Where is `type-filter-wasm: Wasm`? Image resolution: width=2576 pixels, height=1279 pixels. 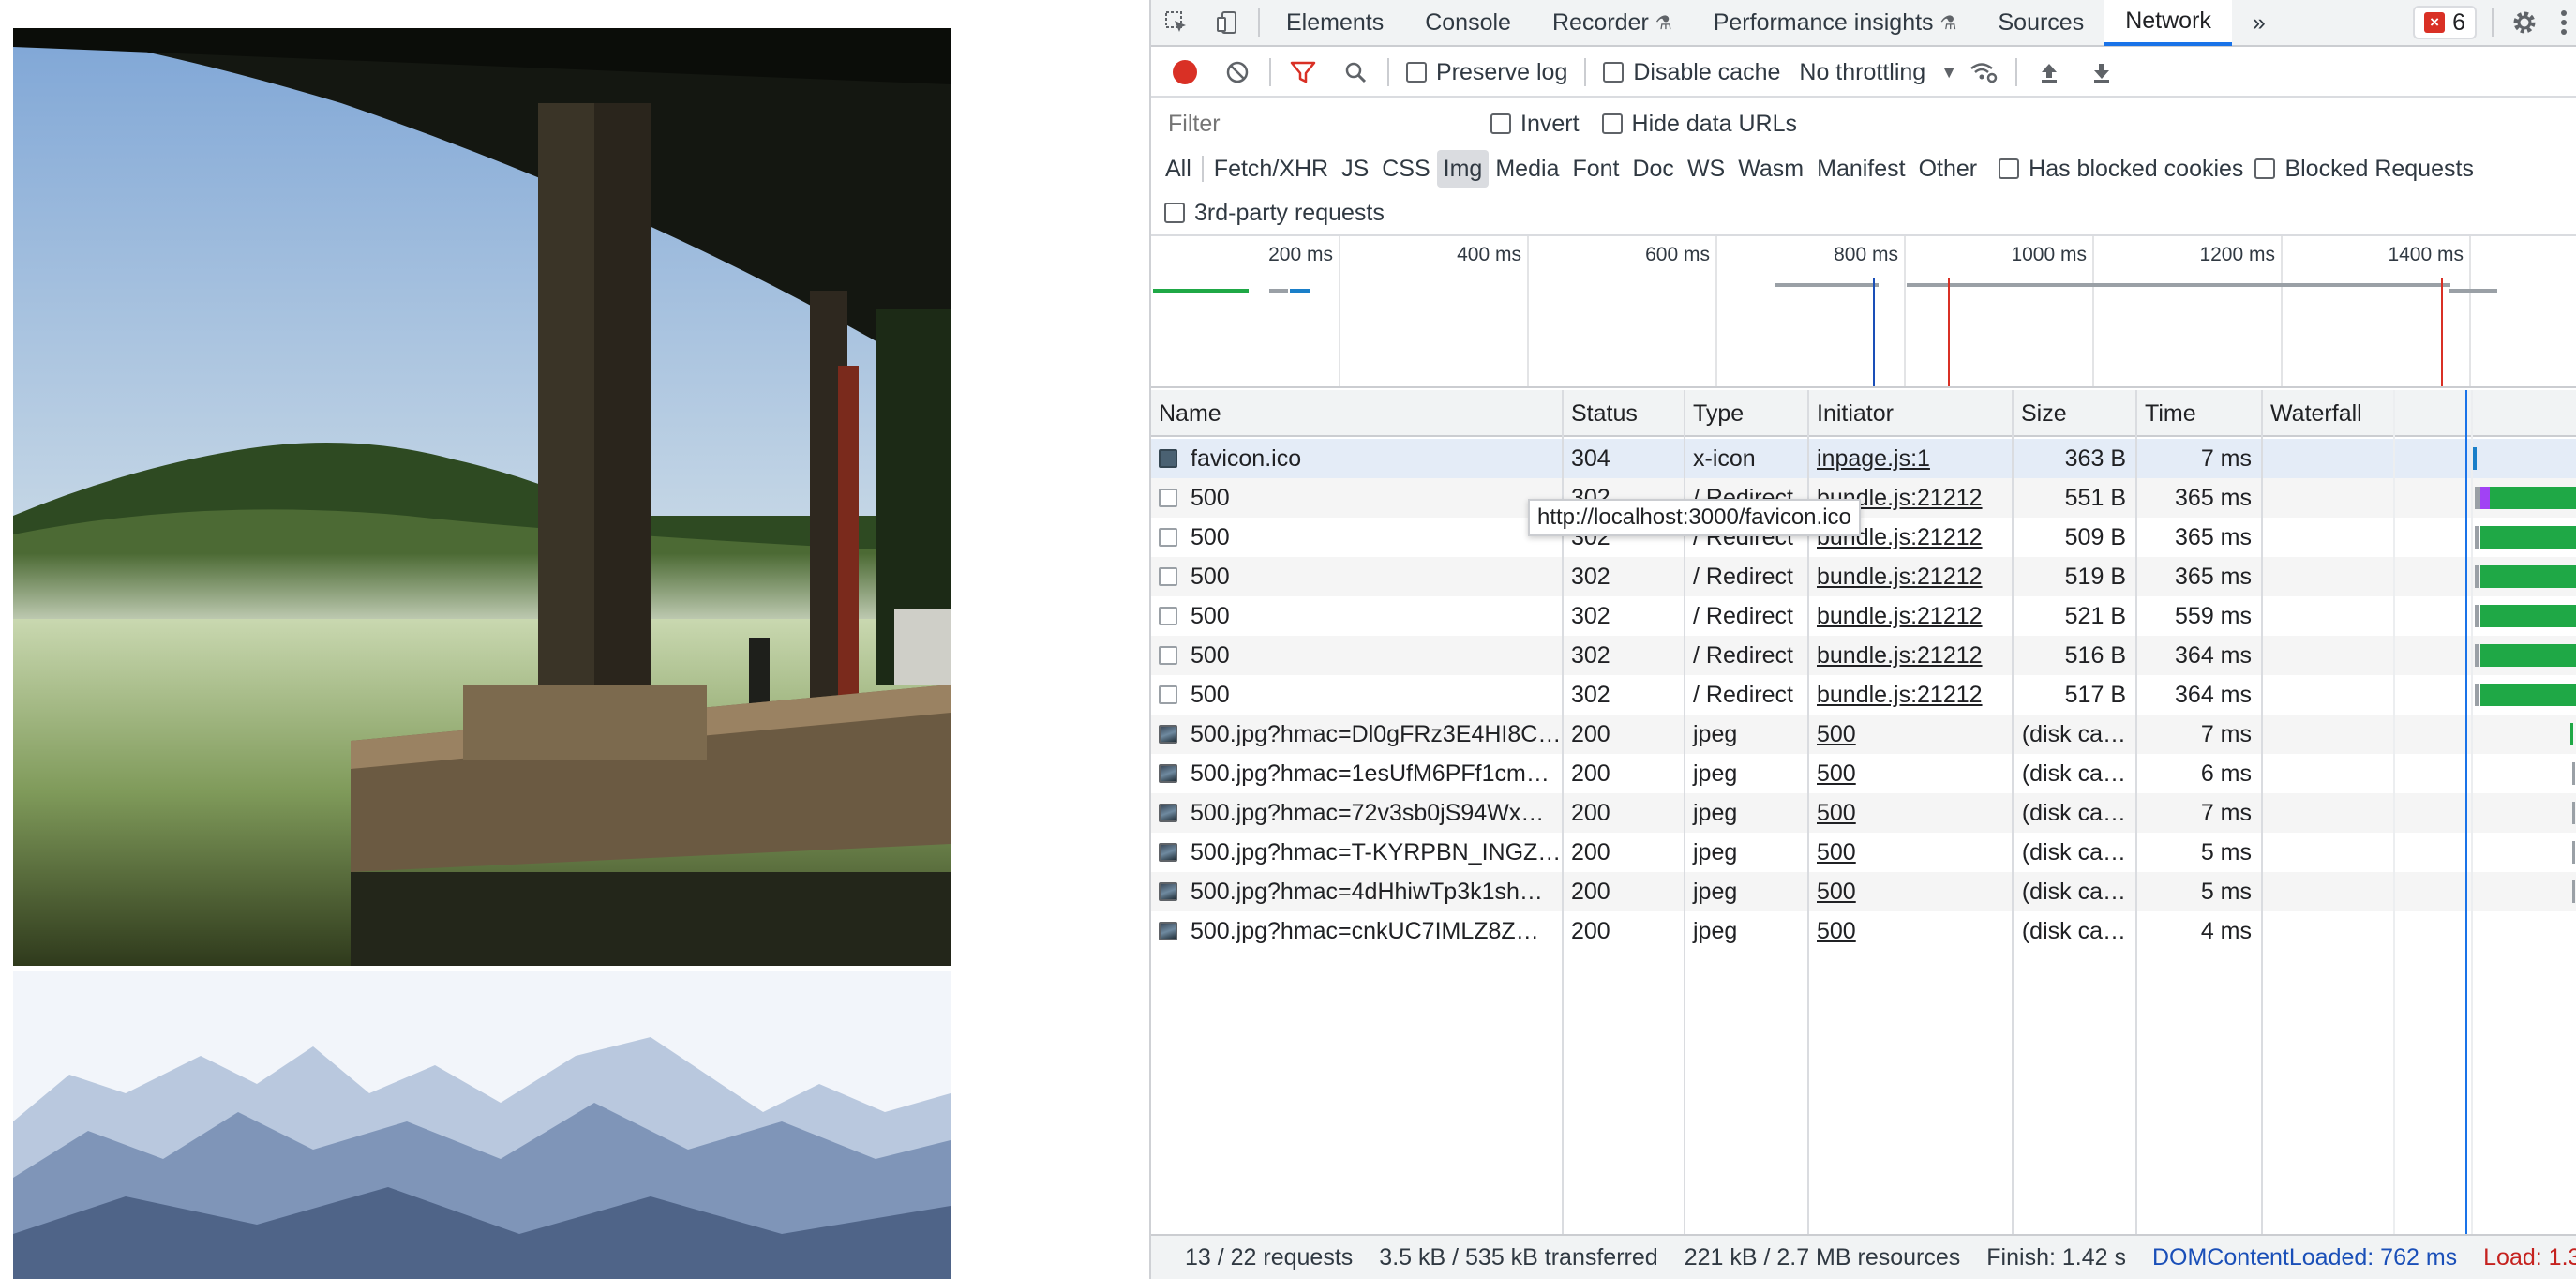 type-filter-wasm: Wasm is located at coordinates (1770, 169).